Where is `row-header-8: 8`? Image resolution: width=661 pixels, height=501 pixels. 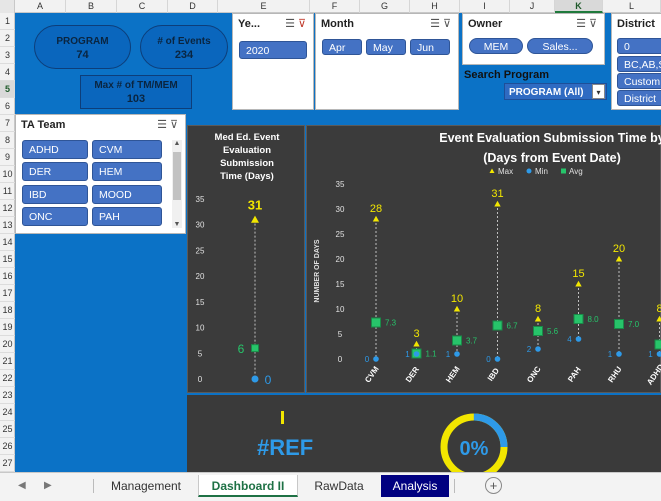 row-header-8: 8 is located at coordinates (7, 140).